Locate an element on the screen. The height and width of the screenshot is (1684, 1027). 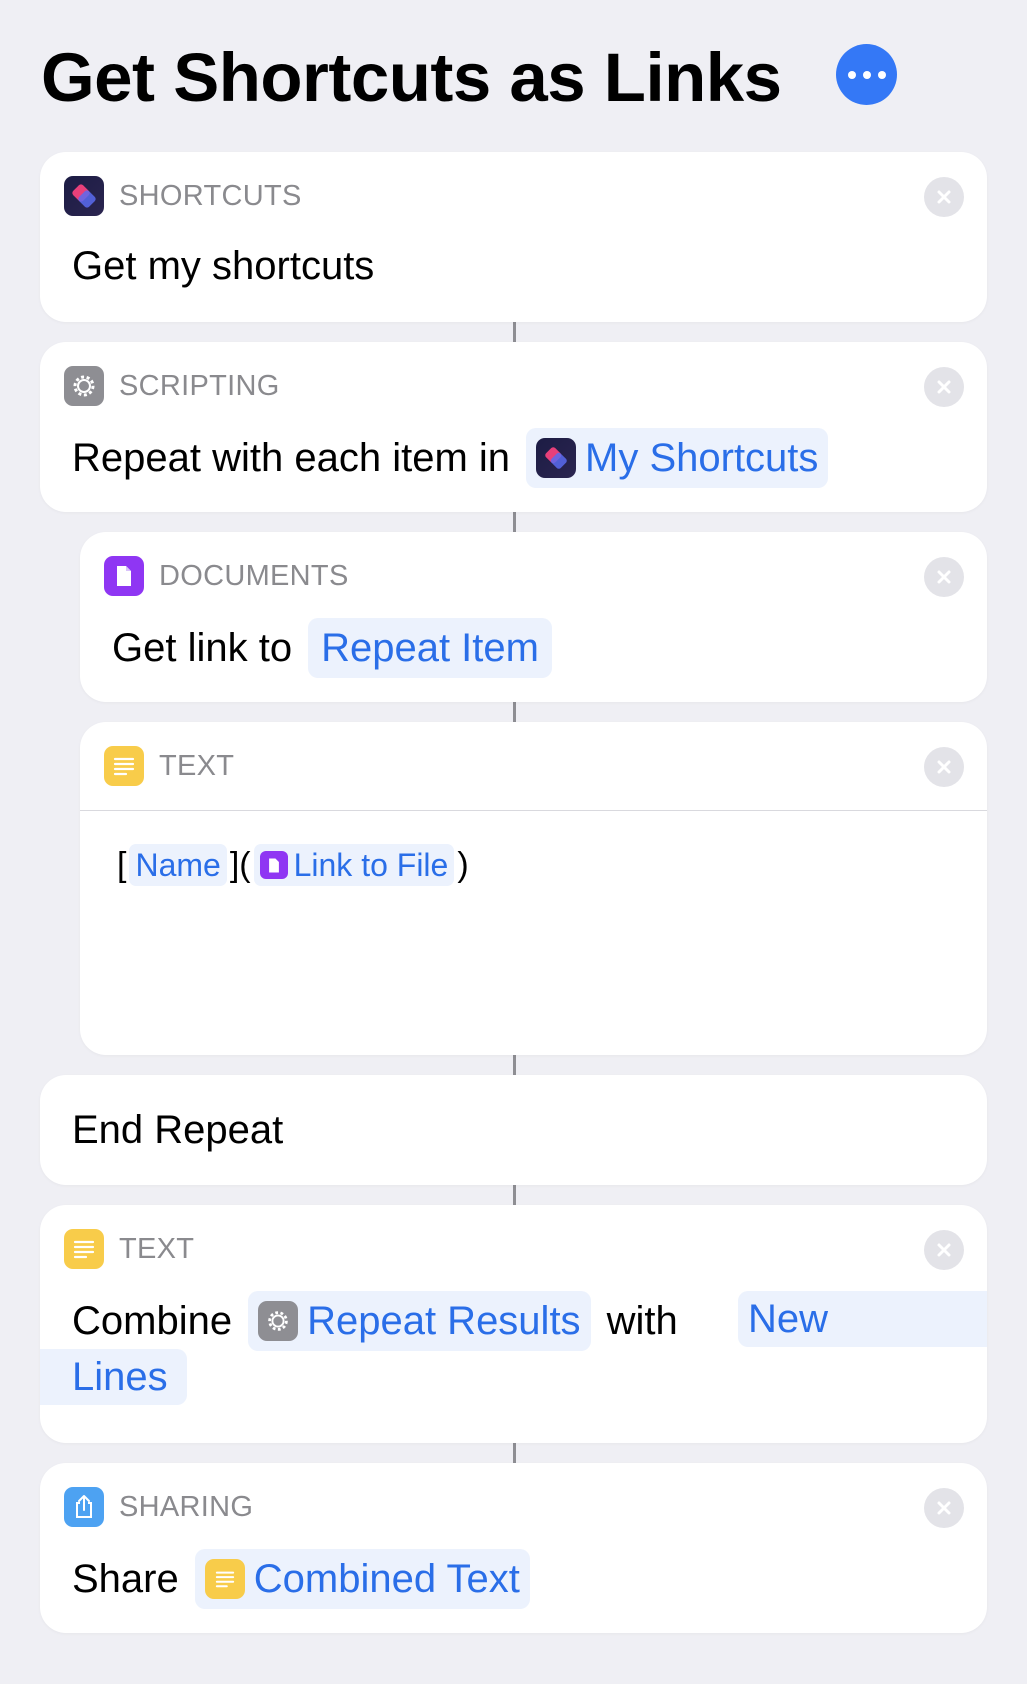
action-text: with is located at coordinates (642, 1321).